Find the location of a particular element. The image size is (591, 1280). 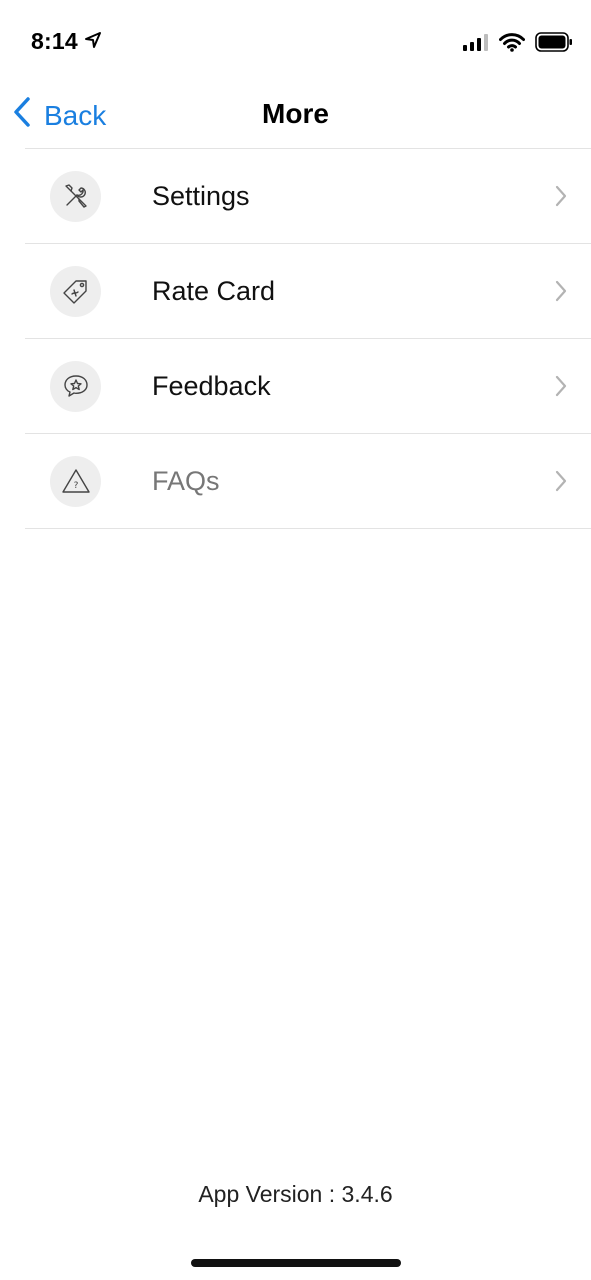

menu-item-label: Rate Card is located at coordinates (214, 290).